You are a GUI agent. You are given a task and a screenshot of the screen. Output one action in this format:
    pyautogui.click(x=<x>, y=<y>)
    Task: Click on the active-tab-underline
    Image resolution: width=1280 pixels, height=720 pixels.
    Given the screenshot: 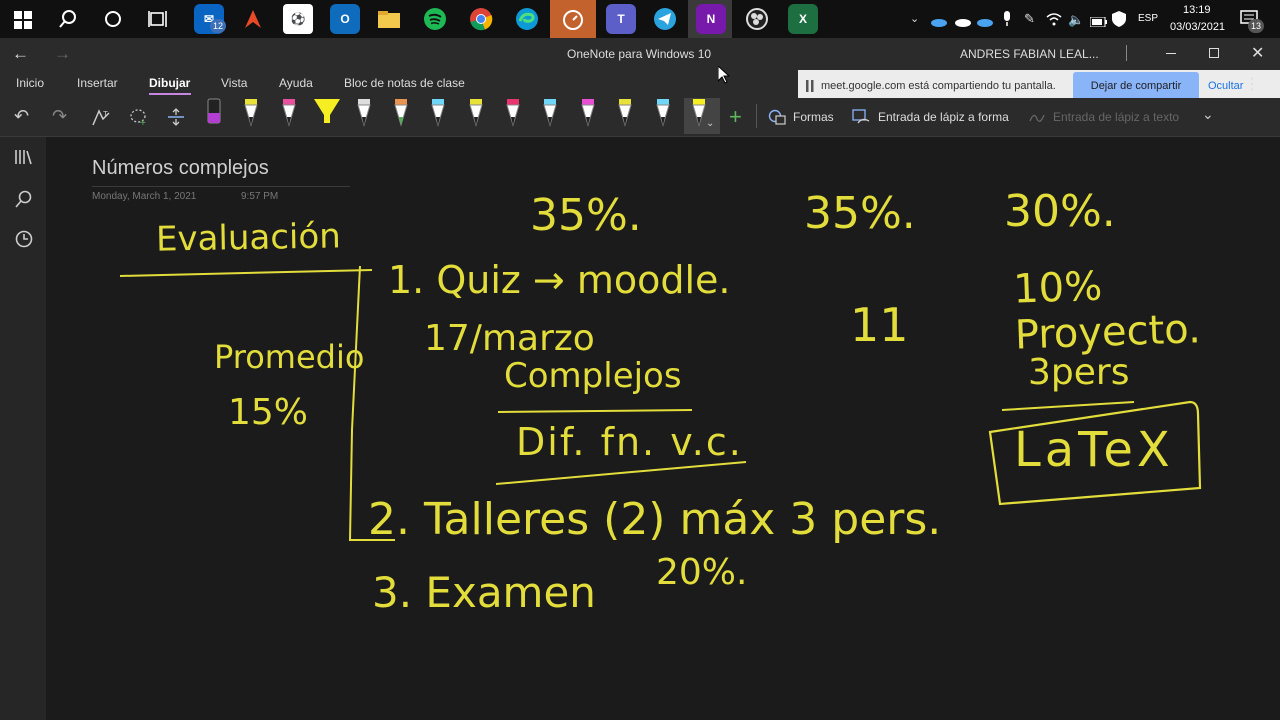 What is the action you would take?
    pyautogui.click(x=170, y=94)
    